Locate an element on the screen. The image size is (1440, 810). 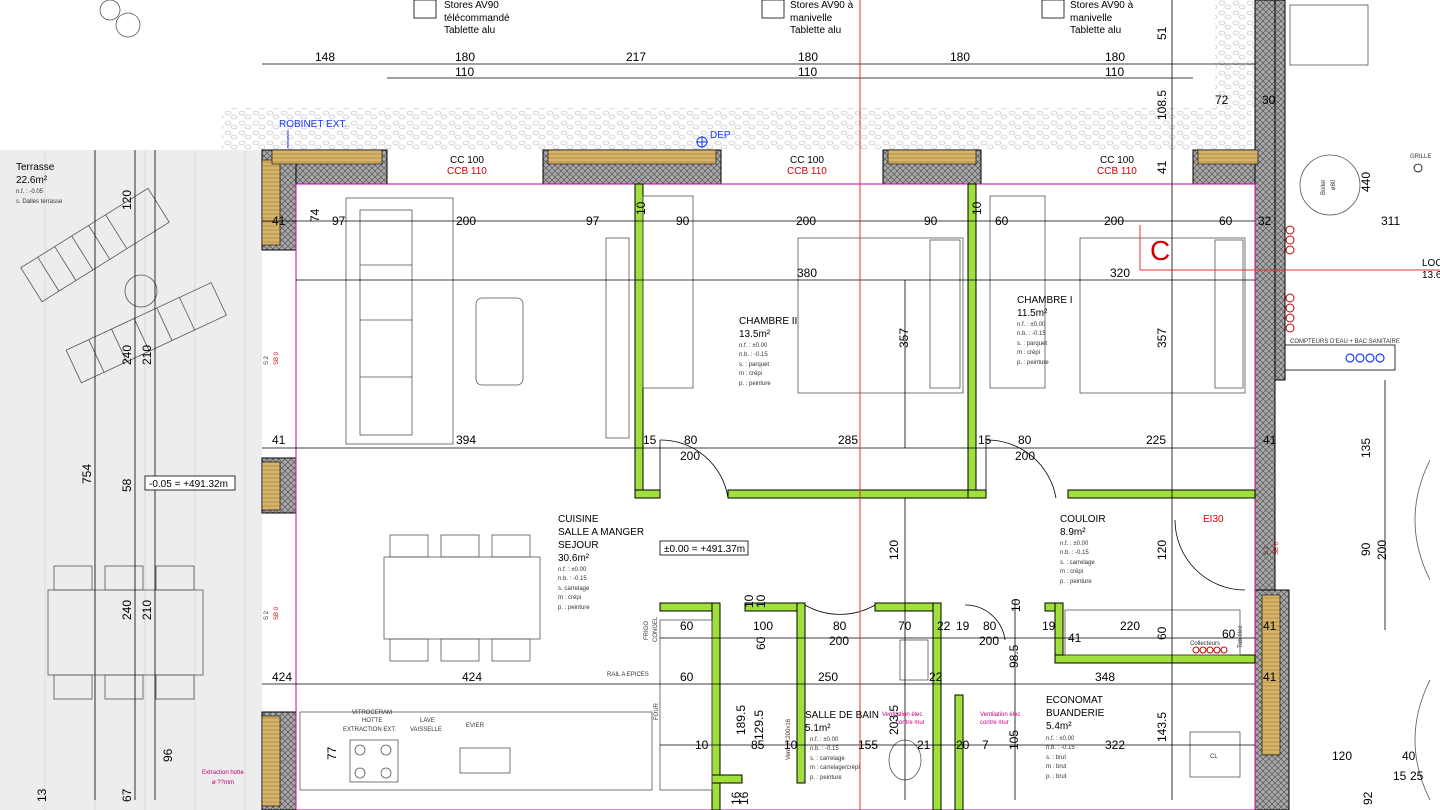
terrasse-area: 22.6m² is located at coordinates (32, 180).